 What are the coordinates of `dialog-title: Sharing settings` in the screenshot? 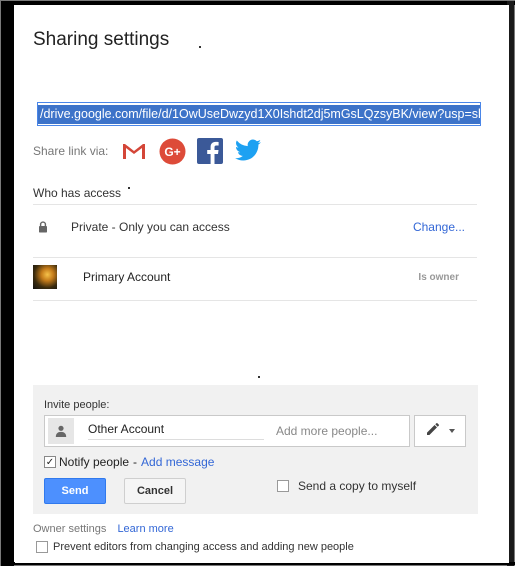 It's located at (101, 39).